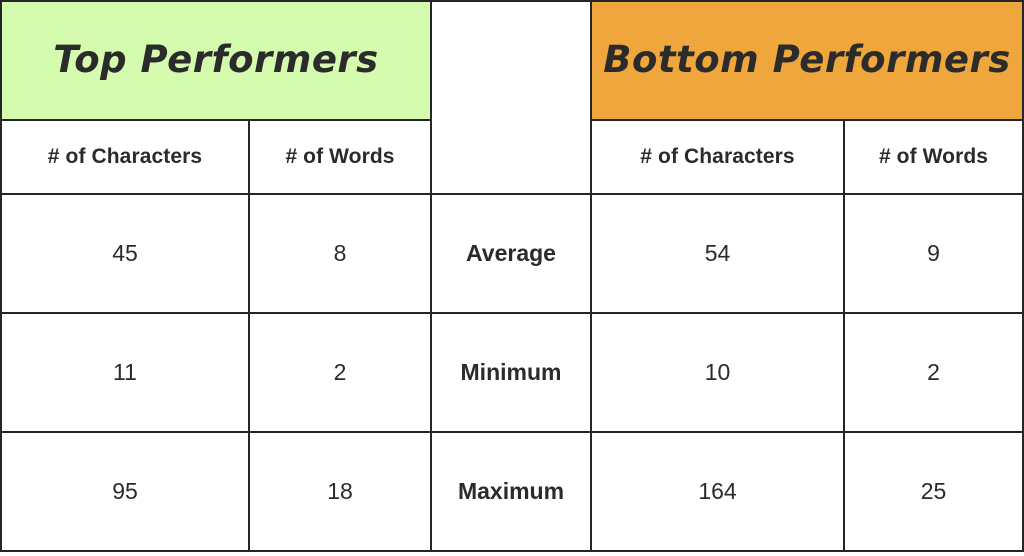 This screenshot has width=1024, height=556. What do you see at coordinates (340, 253) in the screenshot?
I see `cell-top-words: 8` at bounding box center [340, 253].